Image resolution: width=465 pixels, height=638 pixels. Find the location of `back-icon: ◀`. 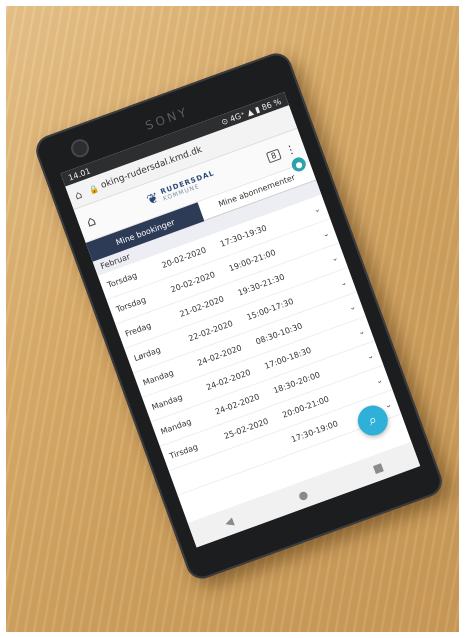

back-icon: ◀ is located at coordinates (229, 521).